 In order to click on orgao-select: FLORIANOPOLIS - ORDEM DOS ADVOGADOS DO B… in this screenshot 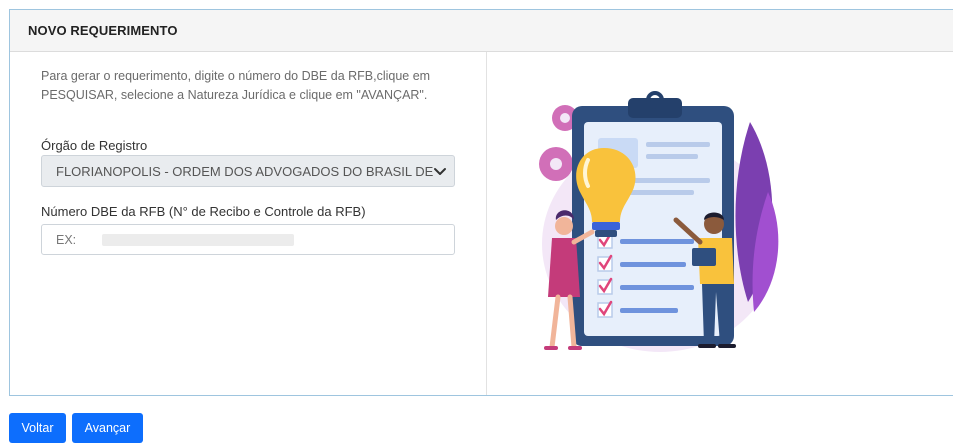, I will do `click(248, 171)`.